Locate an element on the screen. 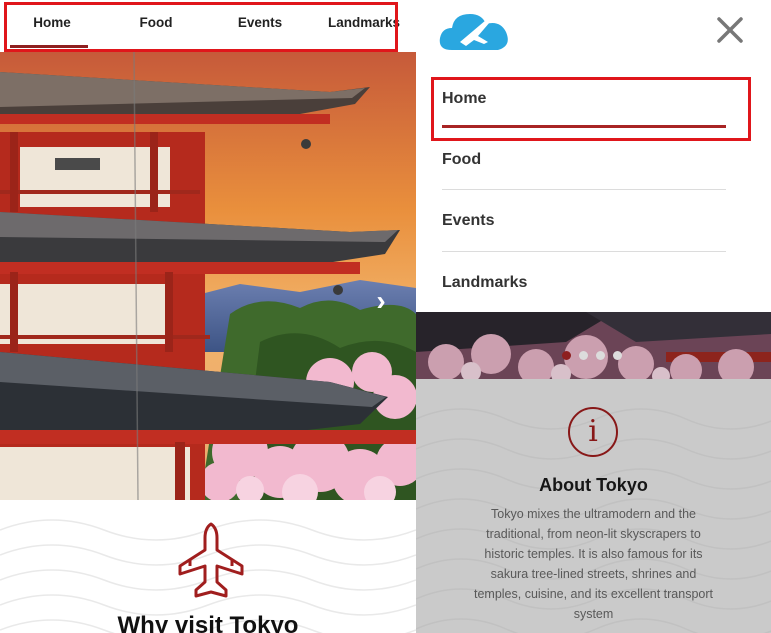  menu-item-events: Events is located at coordinates (584, 232).